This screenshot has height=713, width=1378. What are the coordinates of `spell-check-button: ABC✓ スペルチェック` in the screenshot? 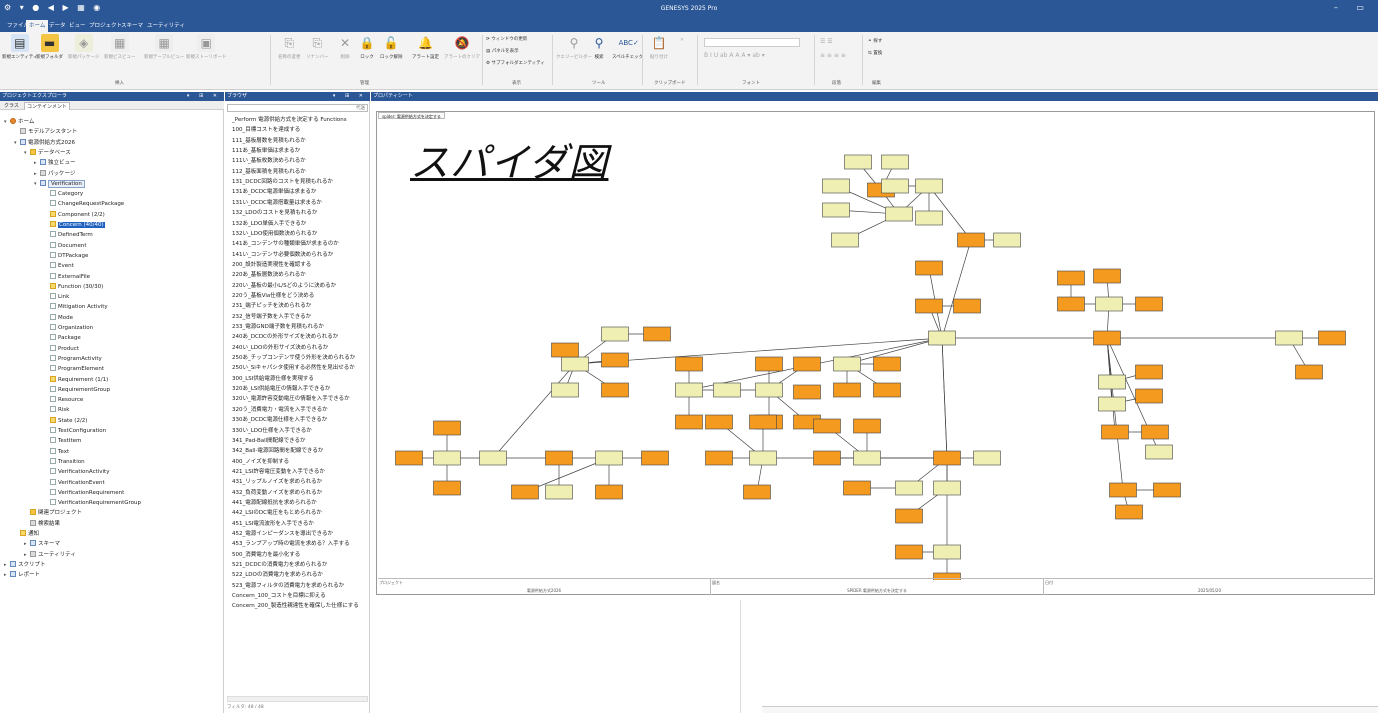 It's located at (627, 47).